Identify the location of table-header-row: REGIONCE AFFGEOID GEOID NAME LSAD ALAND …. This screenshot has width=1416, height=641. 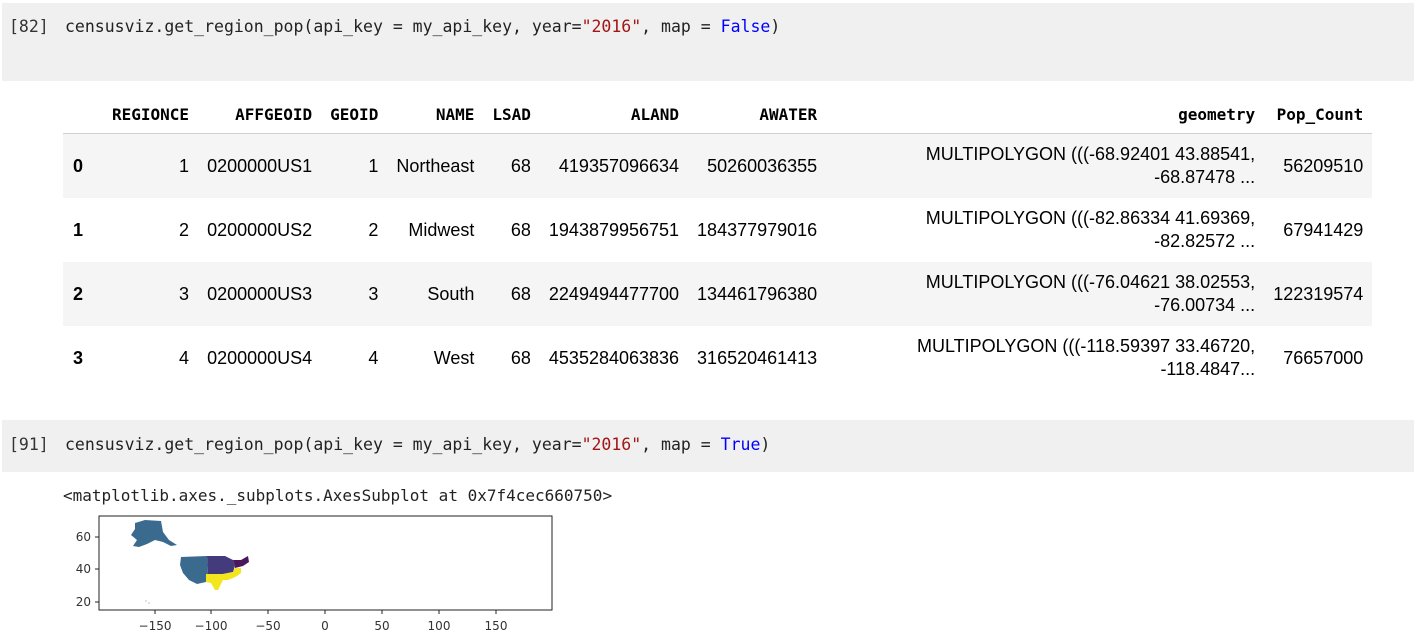
(718, 114).